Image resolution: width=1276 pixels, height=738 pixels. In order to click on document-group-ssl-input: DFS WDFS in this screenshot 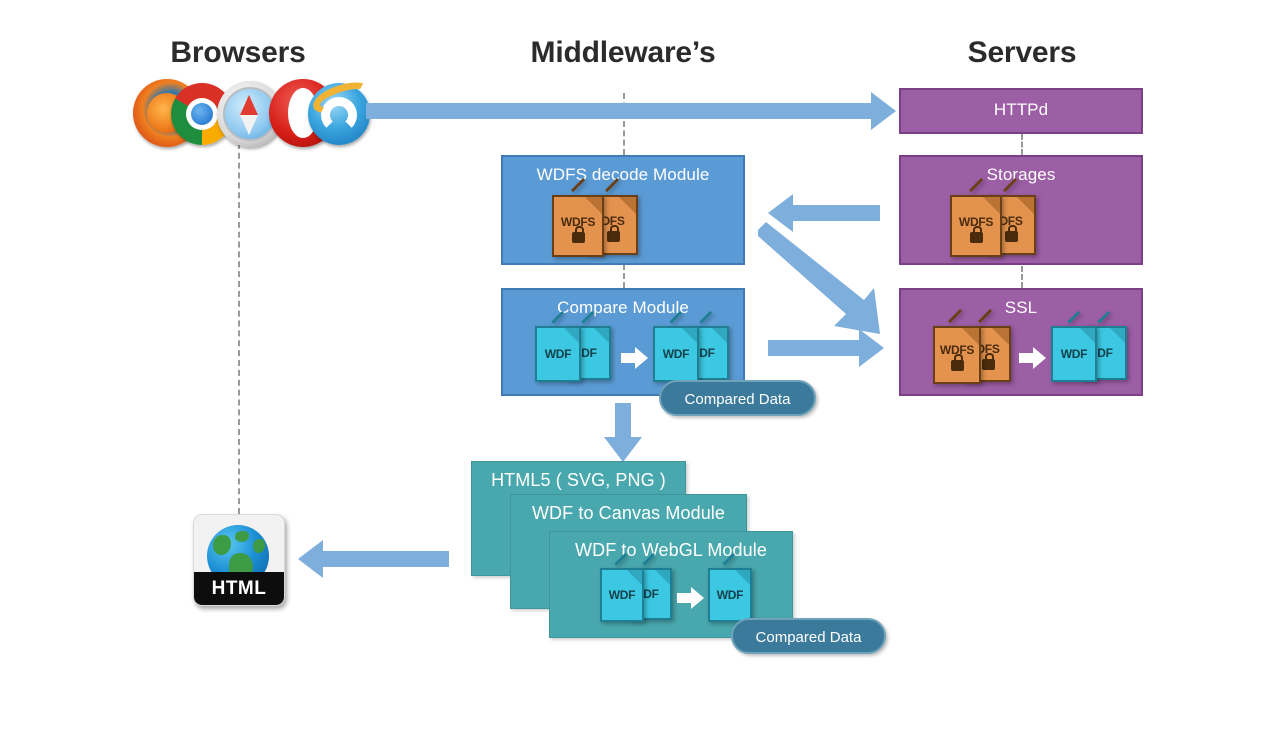, I will do `click(972, 346)`.